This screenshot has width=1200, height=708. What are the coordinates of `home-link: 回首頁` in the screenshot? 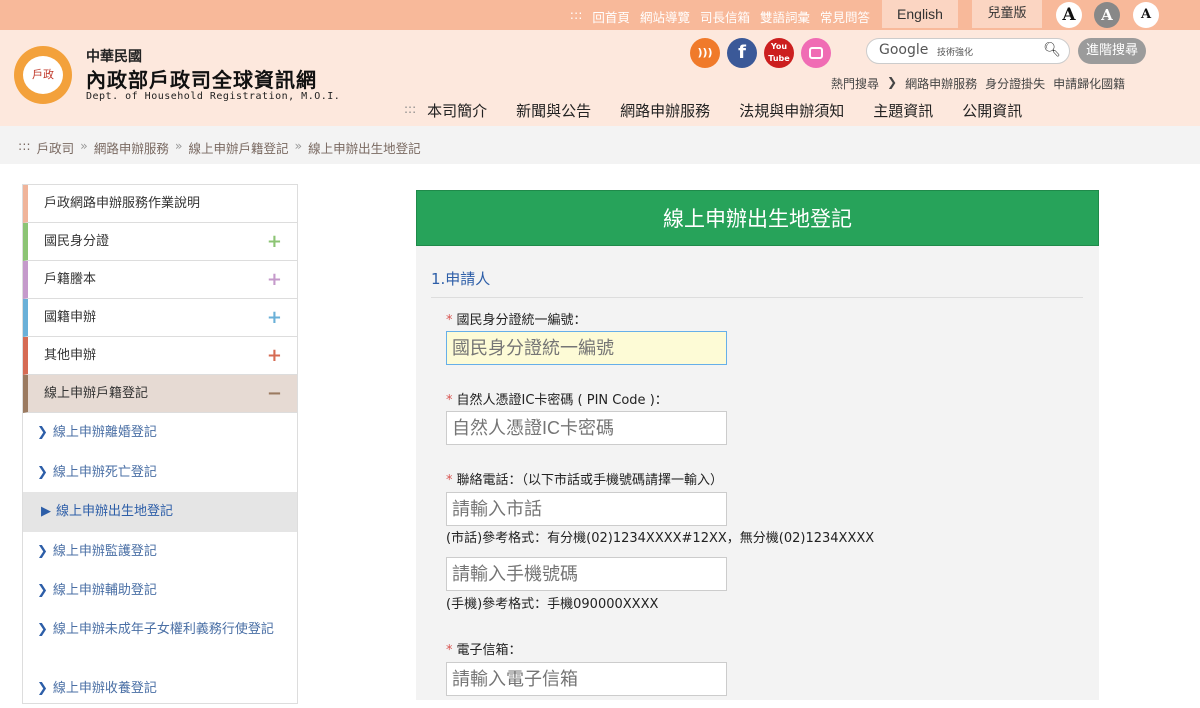 It's located at (611, 16).